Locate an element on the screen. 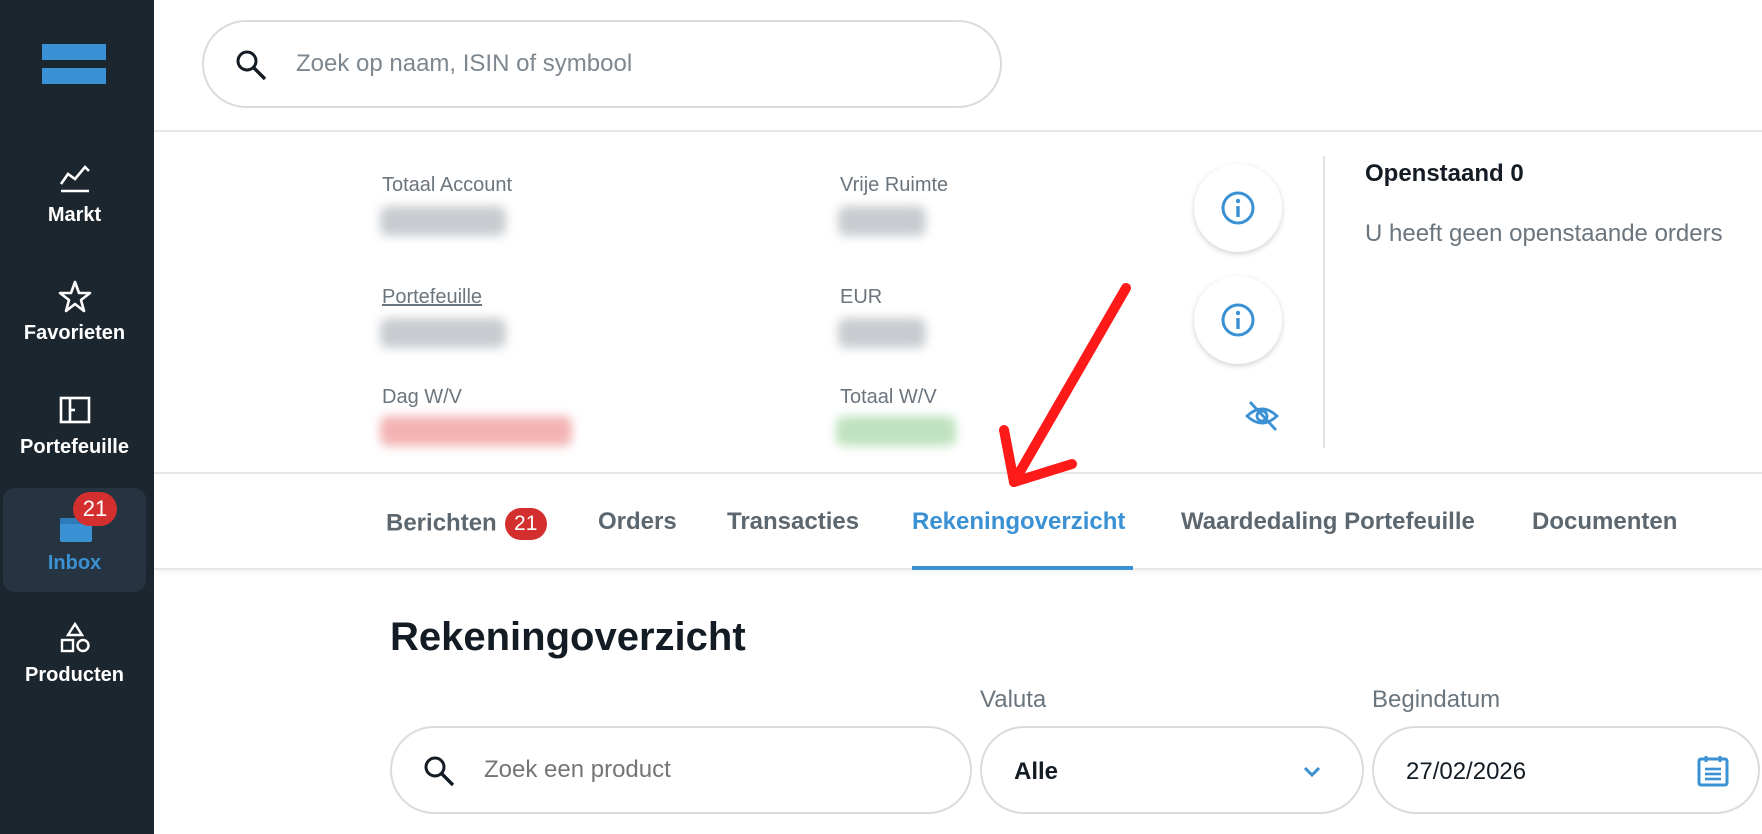  valuta-select: Alle is located at coordinates (1172, 770).